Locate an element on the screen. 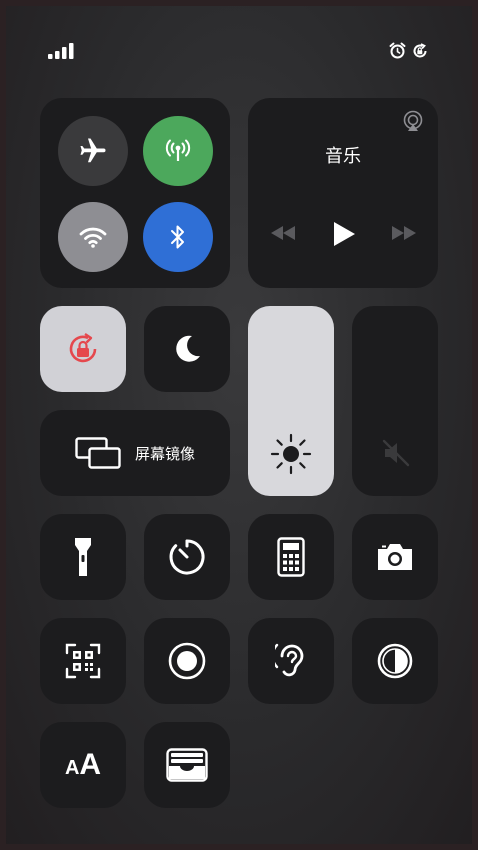 Image resolution: width=478 pixels, height=850 pixels. calculator-icon is located at coordinates (291, 557).